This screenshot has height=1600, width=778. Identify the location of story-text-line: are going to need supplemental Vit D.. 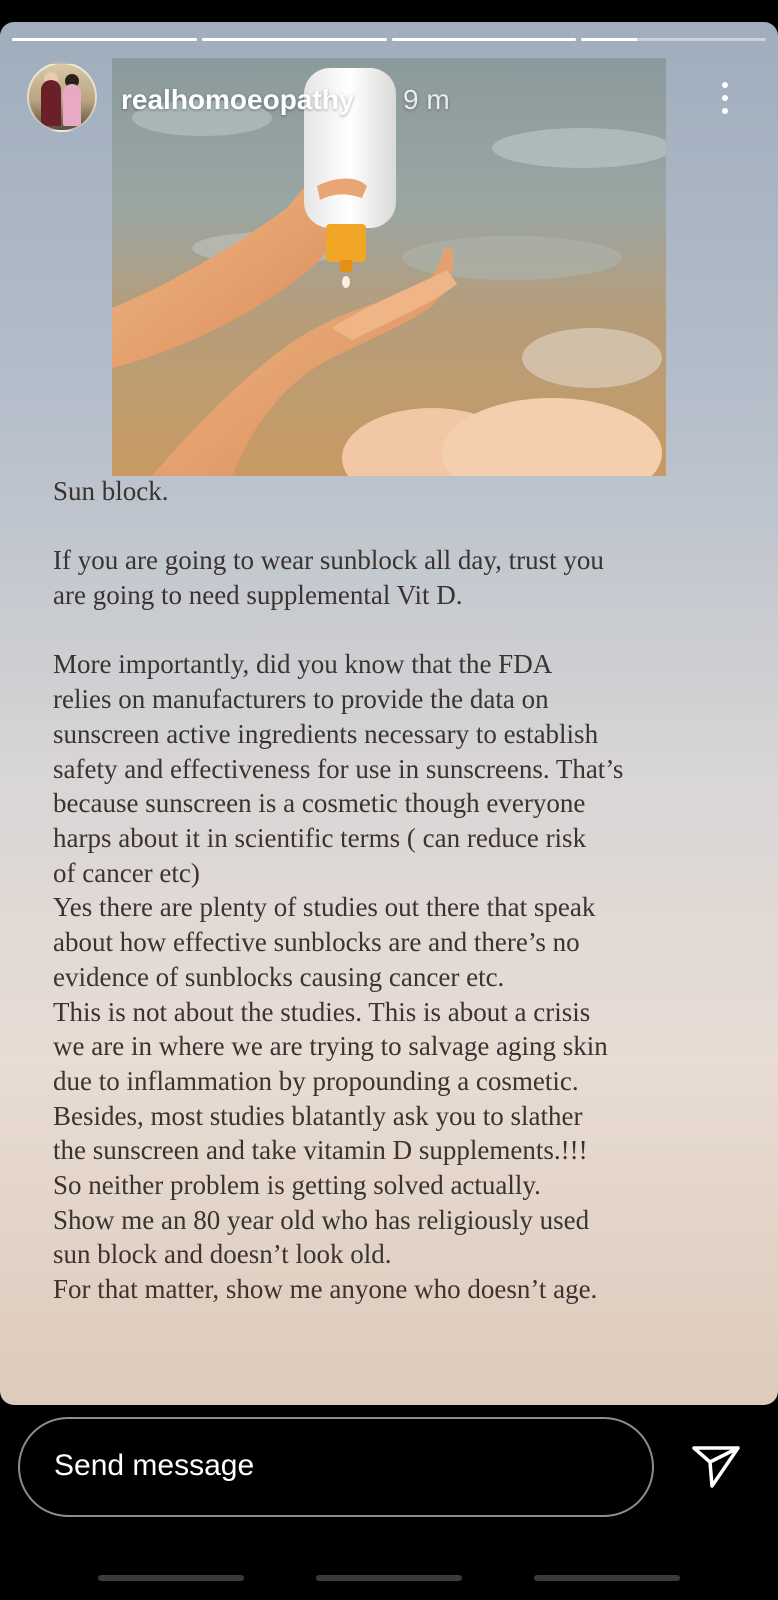
(258, 595).